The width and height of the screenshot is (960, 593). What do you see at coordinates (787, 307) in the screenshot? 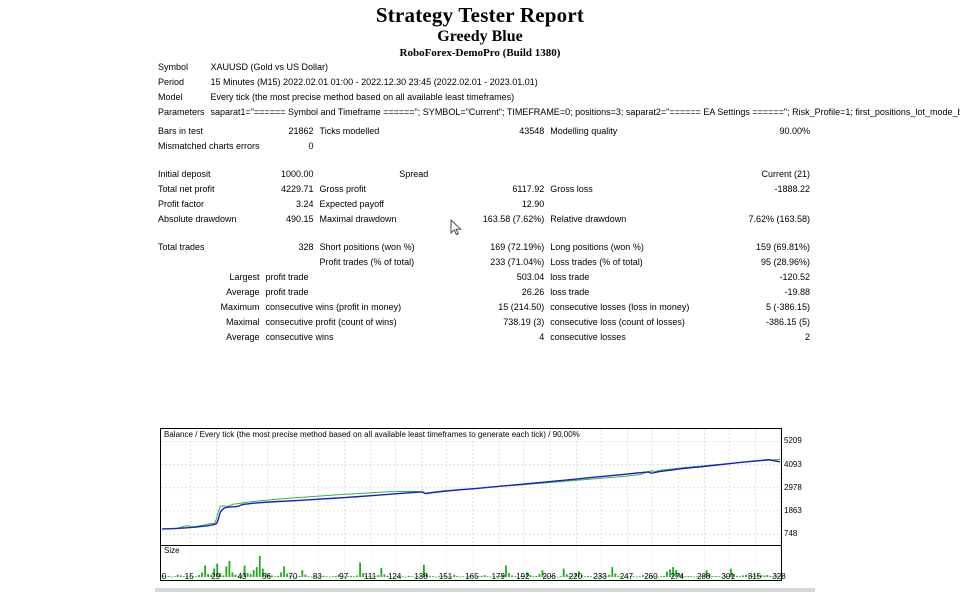
I see `max-consecutive-losses-value: 5 (-386.15)` at bounding box center [787, 307].